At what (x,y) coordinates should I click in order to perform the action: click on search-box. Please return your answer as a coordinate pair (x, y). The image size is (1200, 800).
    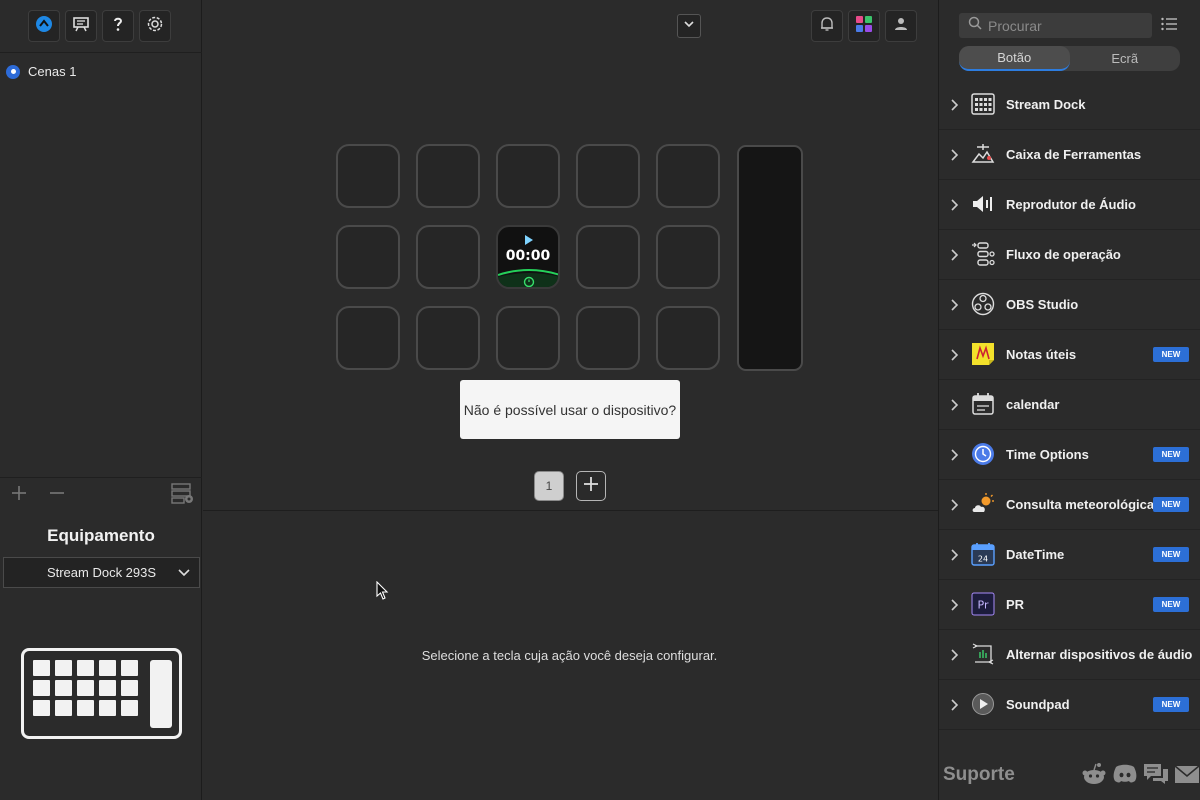
    Looking at the image, I should click on (1055, 25).